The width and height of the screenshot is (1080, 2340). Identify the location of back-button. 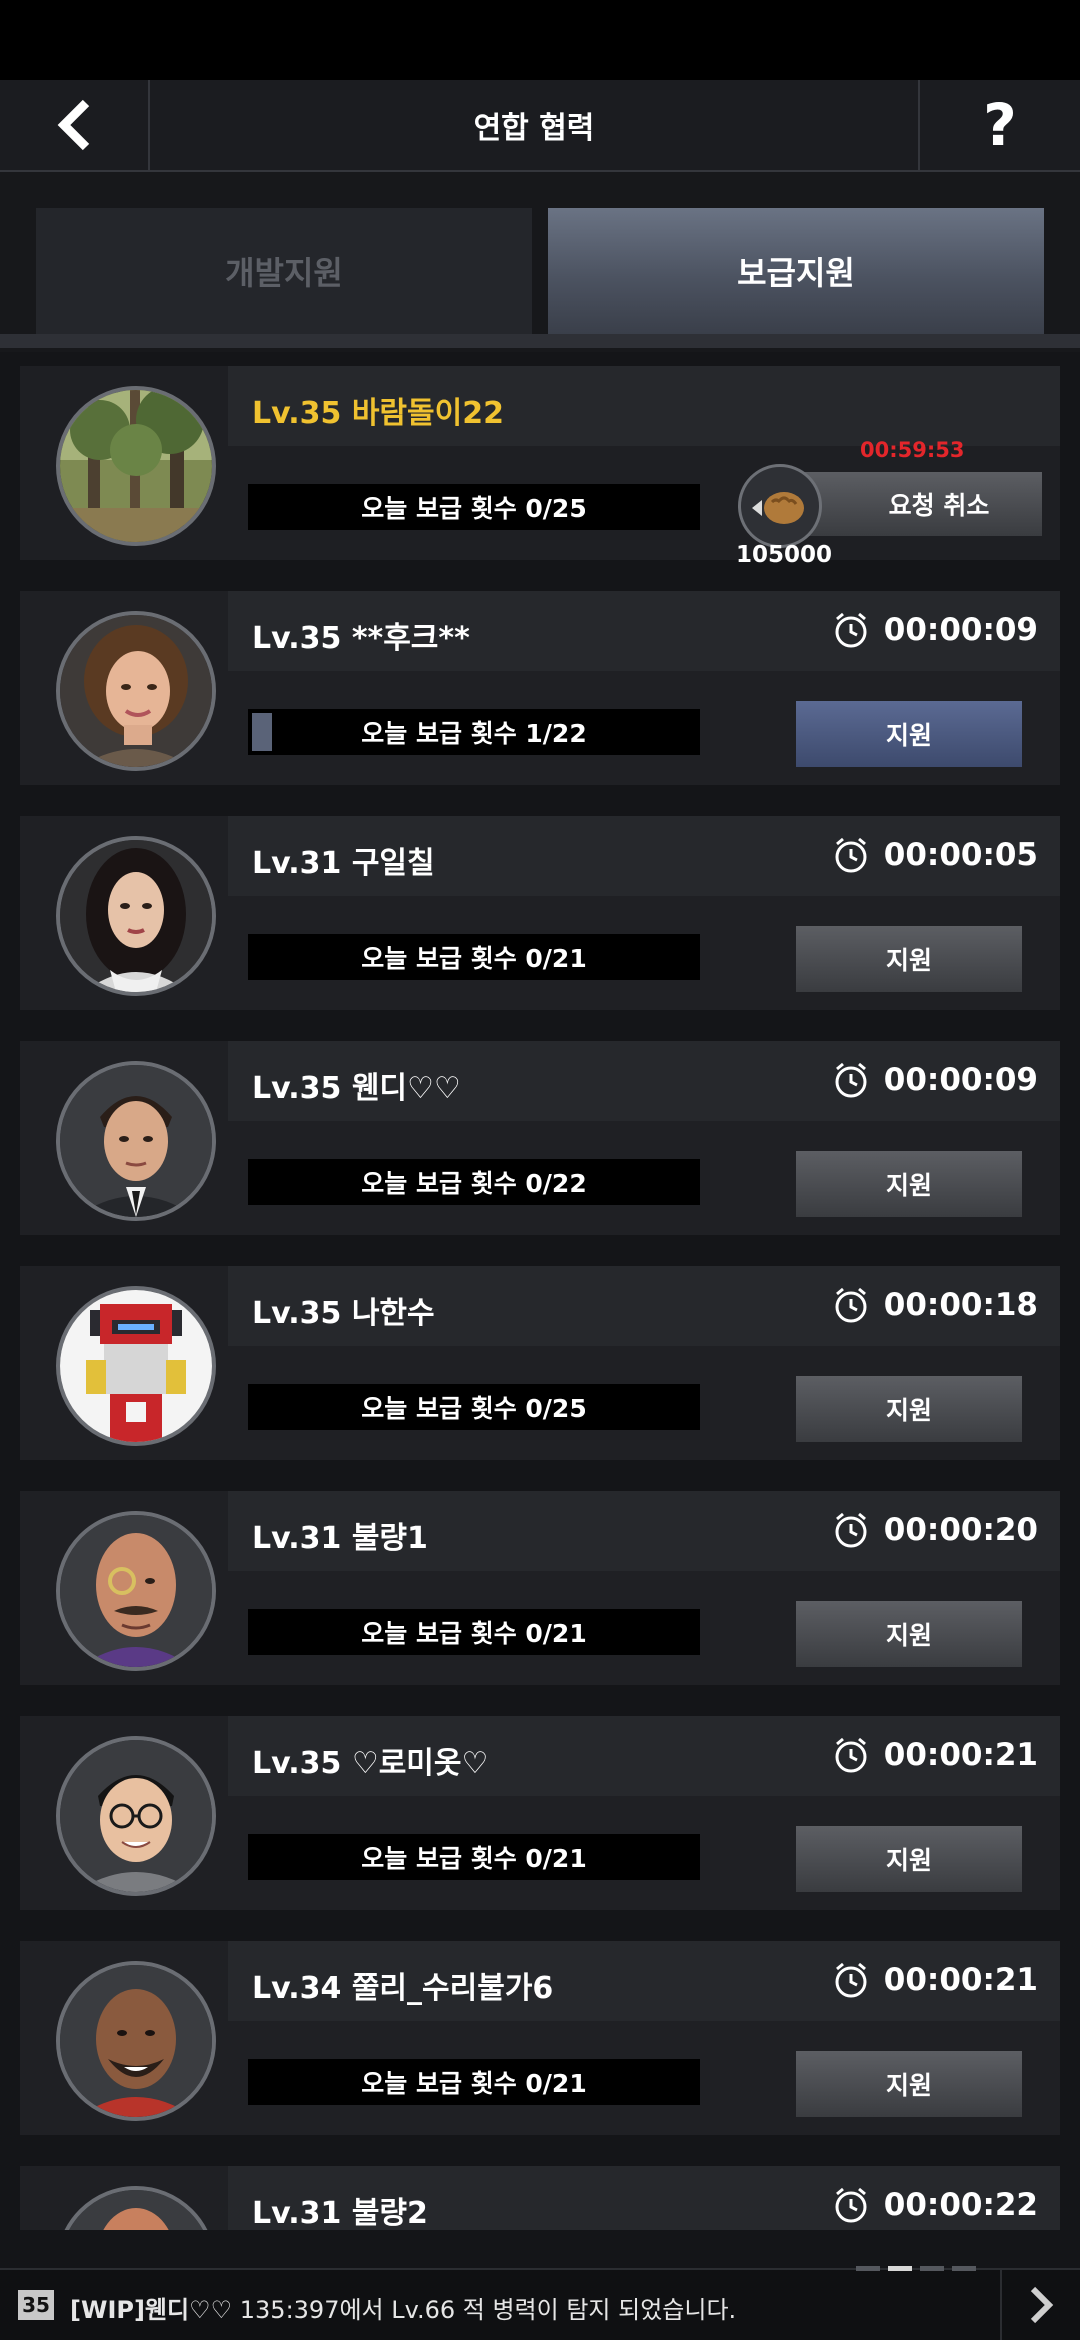
(75, 125).